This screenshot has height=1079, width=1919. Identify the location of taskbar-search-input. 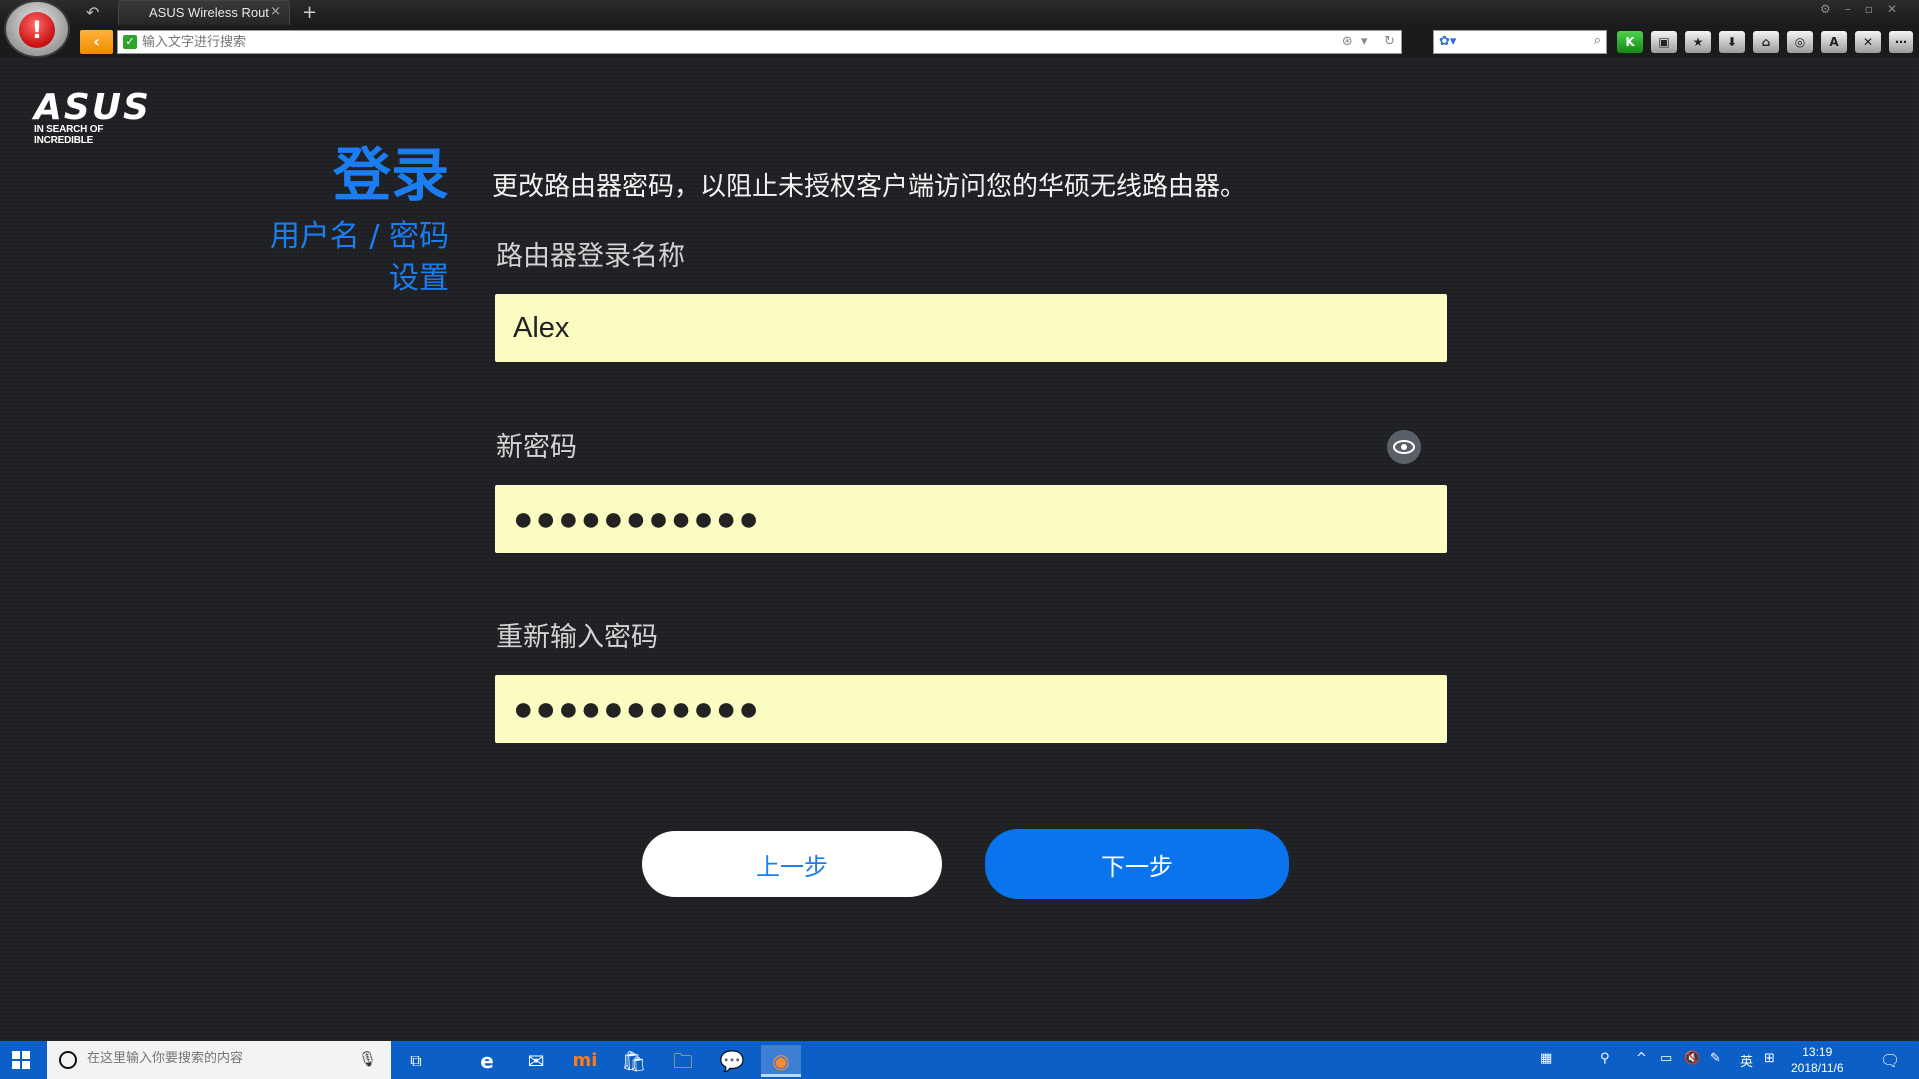
(217, 1058).